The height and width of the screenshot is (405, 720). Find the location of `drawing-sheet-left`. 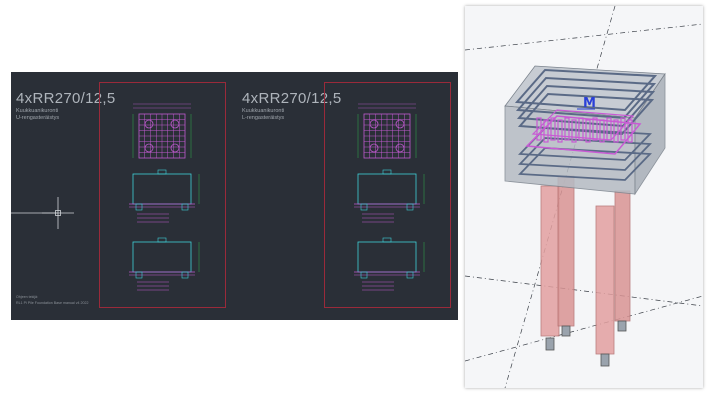

drawing-sheet-left is located at coordinates (162, 195).